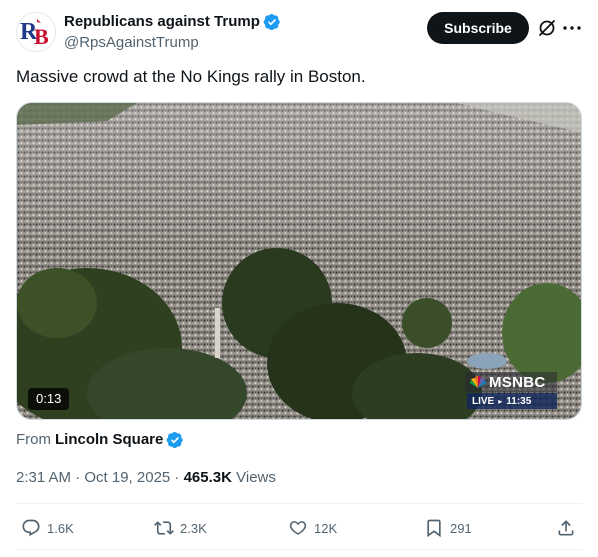 This screenshot has width=598, height=557. I want to click on views-label: Views, so click(253, 477).